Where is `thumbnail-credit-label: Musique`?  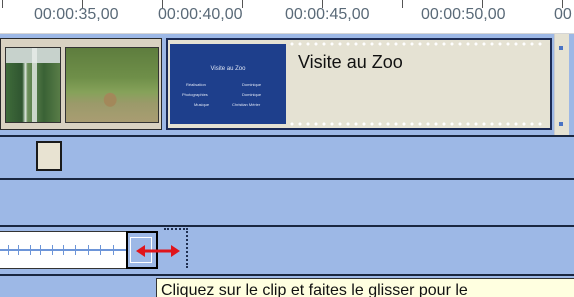 thumbnail-credit-label: Musique is located at coordinates (202, 104).